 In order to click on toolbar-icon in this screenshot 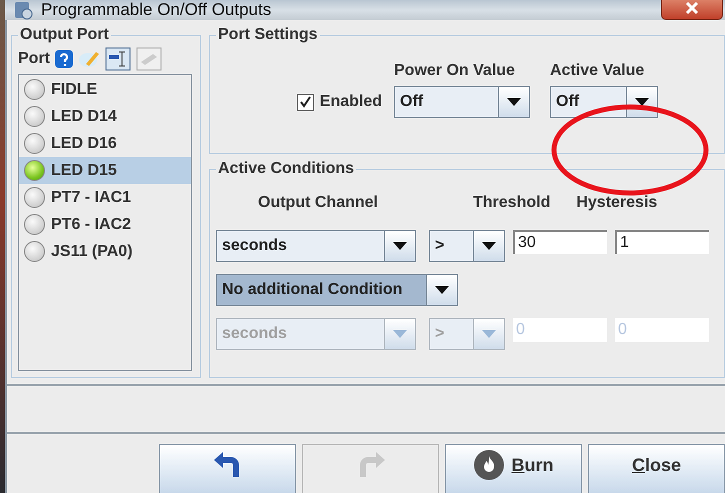, I will do `click(118, 59)`.